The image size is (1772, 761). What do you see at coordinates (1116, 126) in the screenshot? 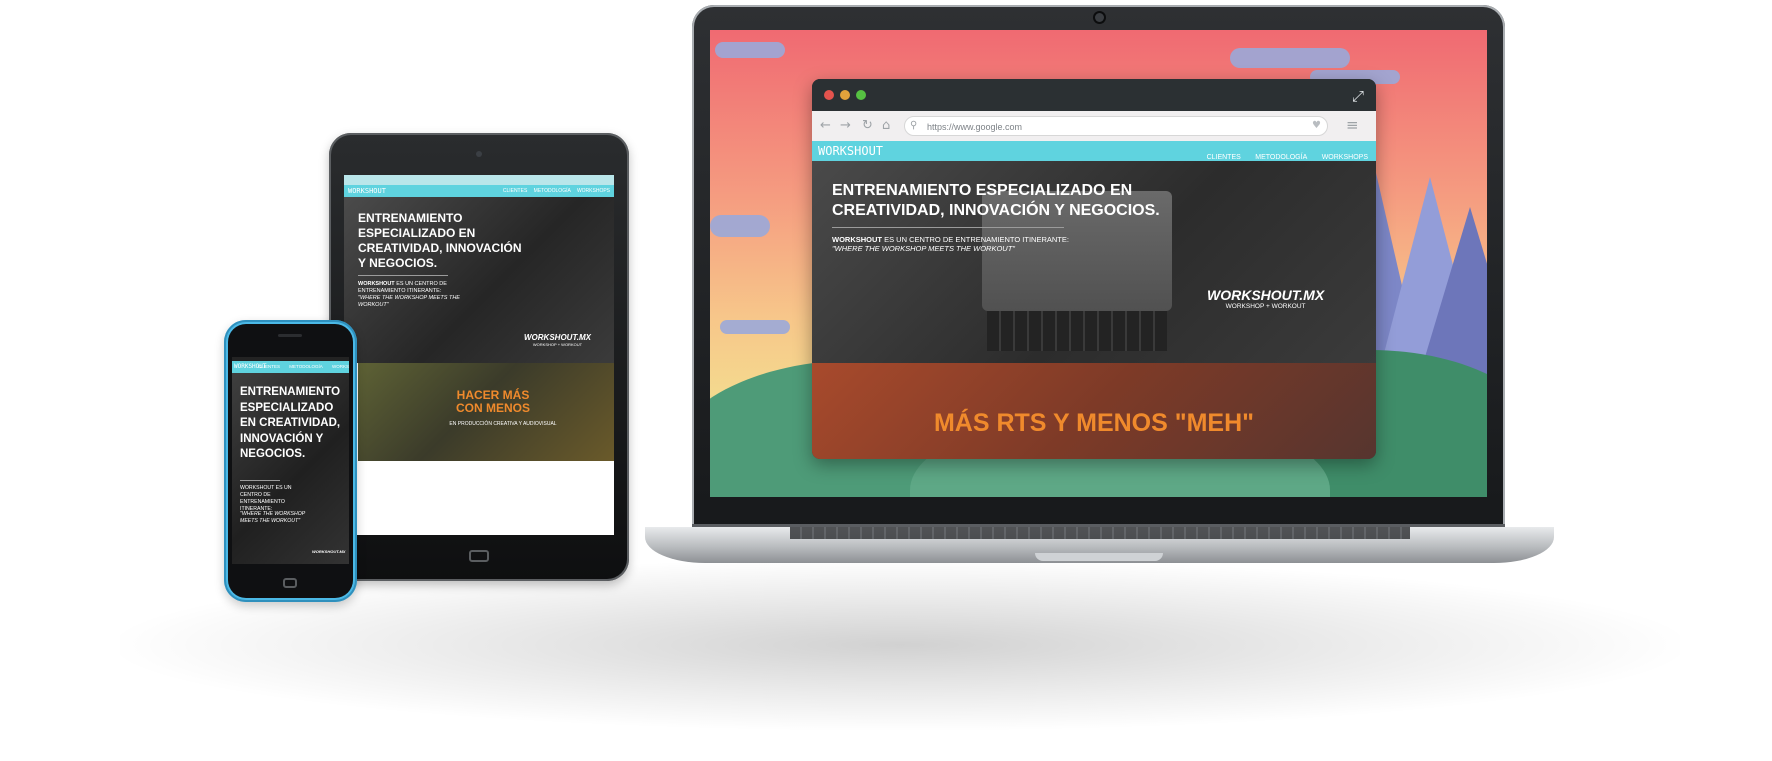
I see `address-bar: https://www.google.com` at bounding box center [1116, 126].